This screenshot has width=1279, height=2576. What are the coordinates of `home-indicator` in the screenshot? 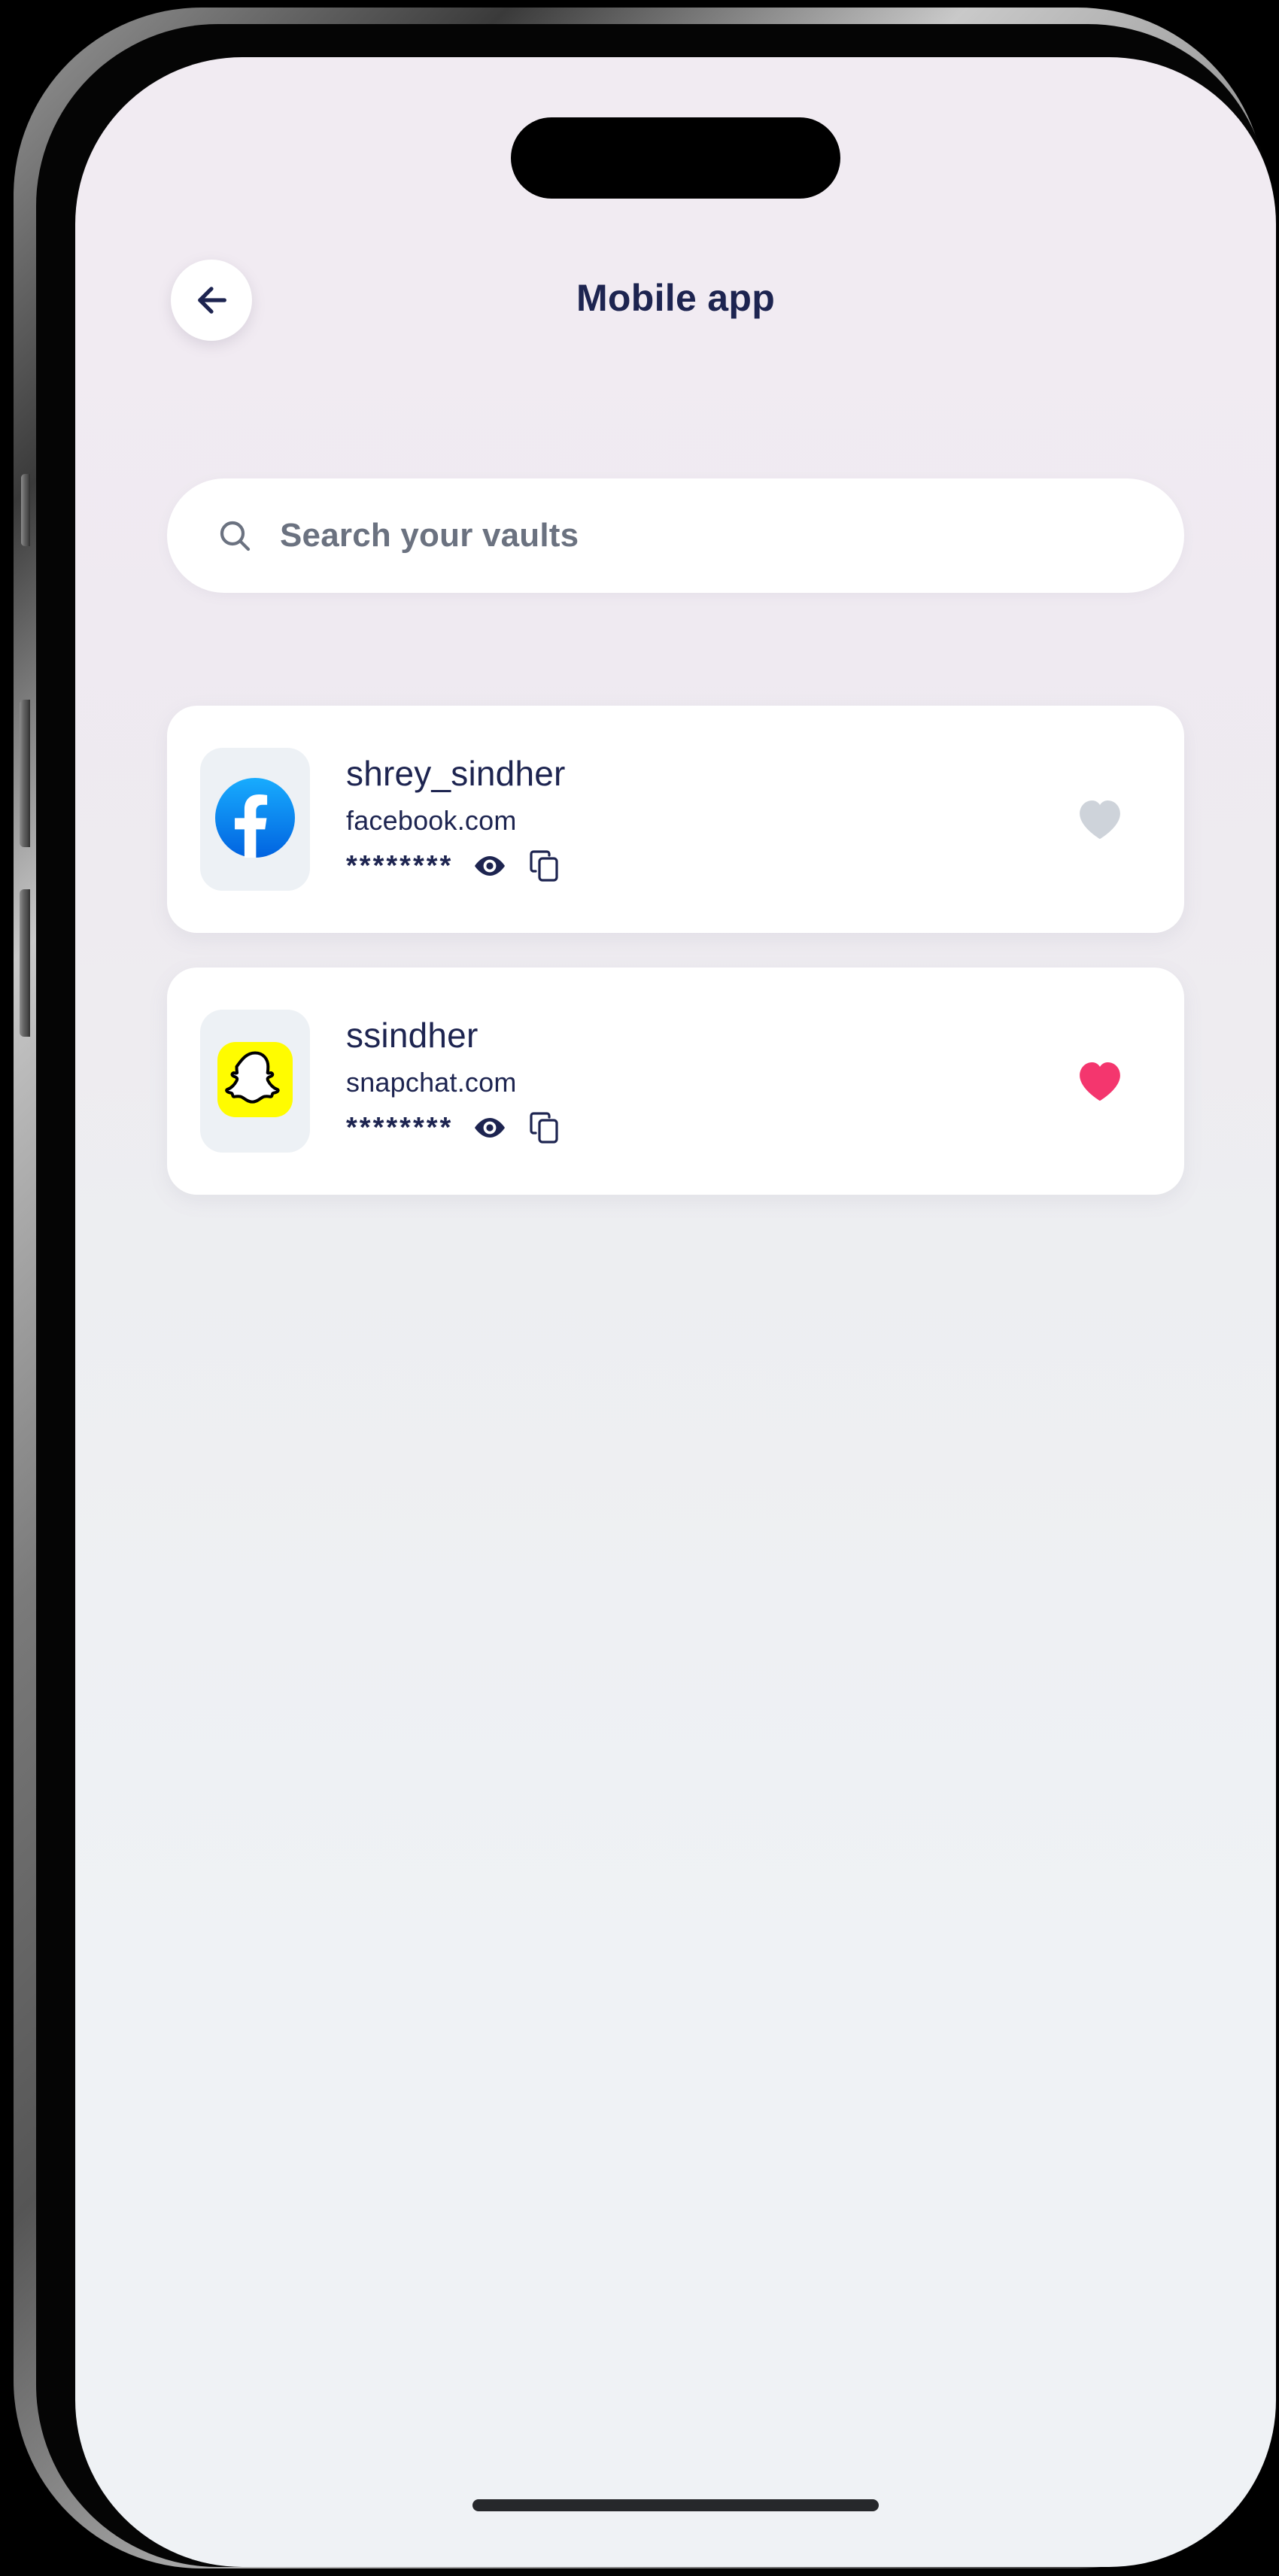 It's located at (675, 2505).